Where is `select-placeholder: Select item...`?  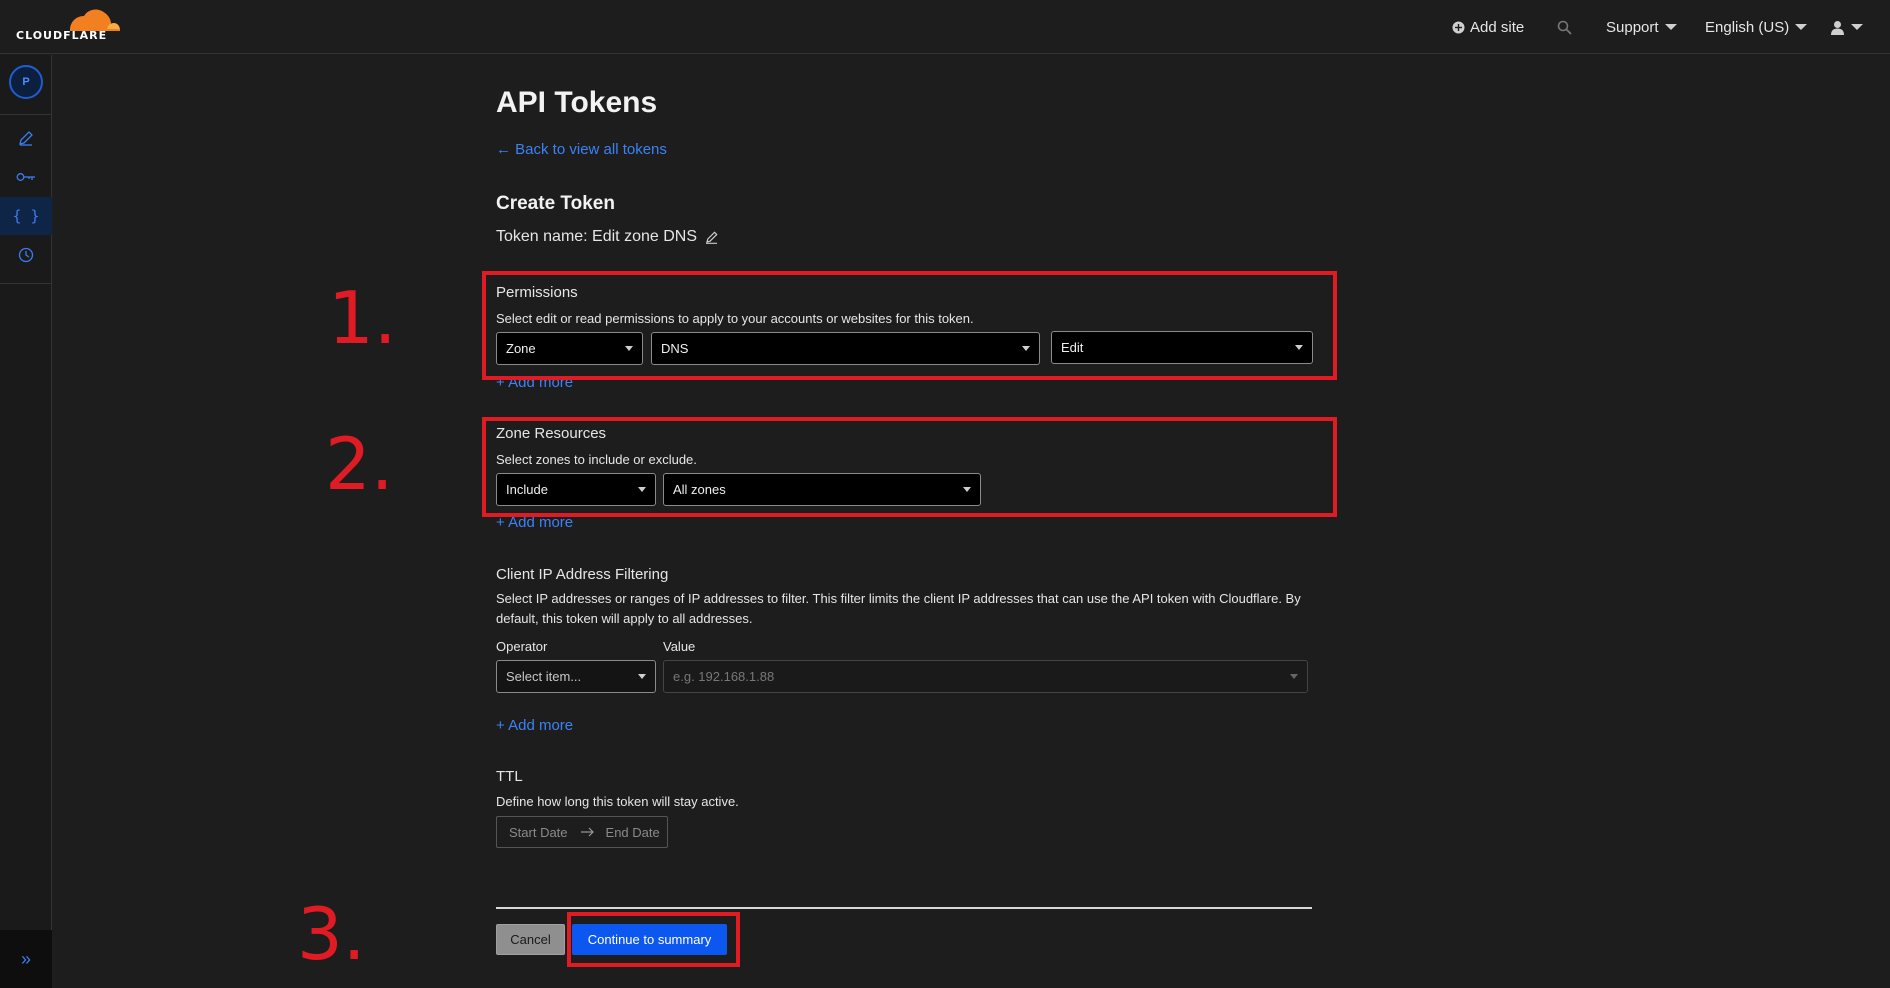
select-placeholder: Select item... is located at coordinates (544, 676).